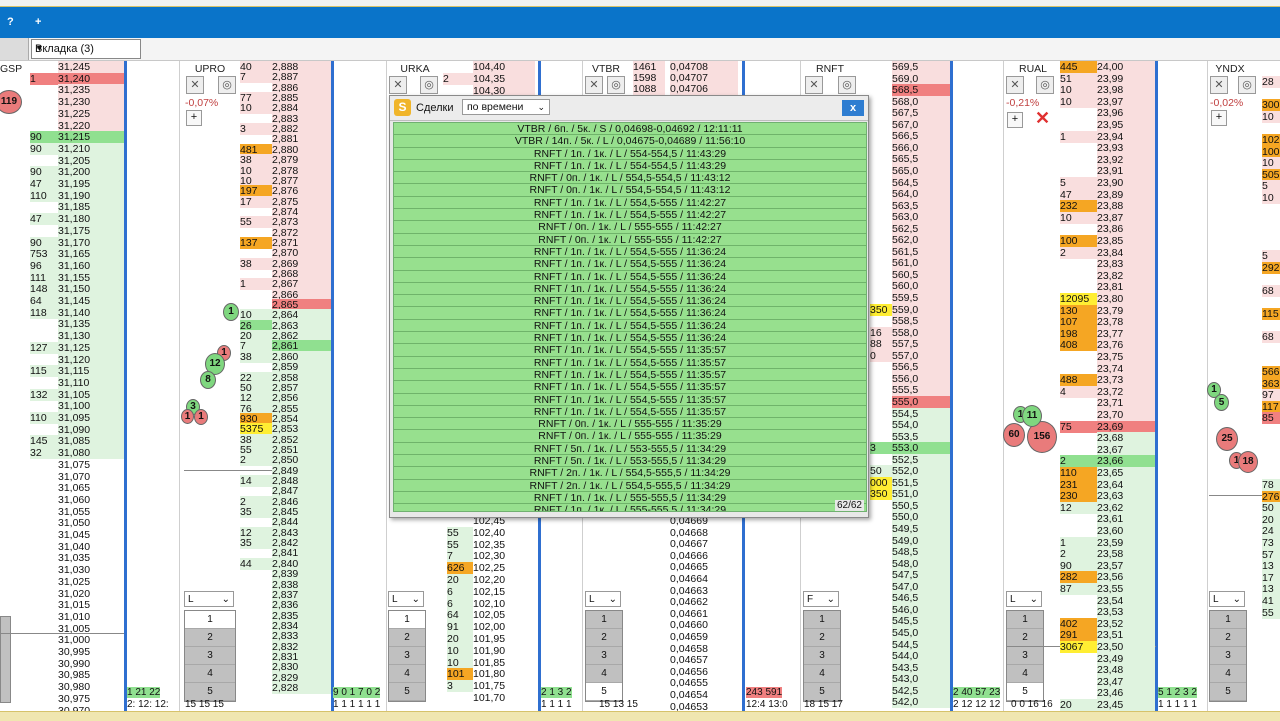  What do you see at coordinates (5, 659) in the screenshot?
I see `gsp-level-ladder` at bounding box center [5, 659].